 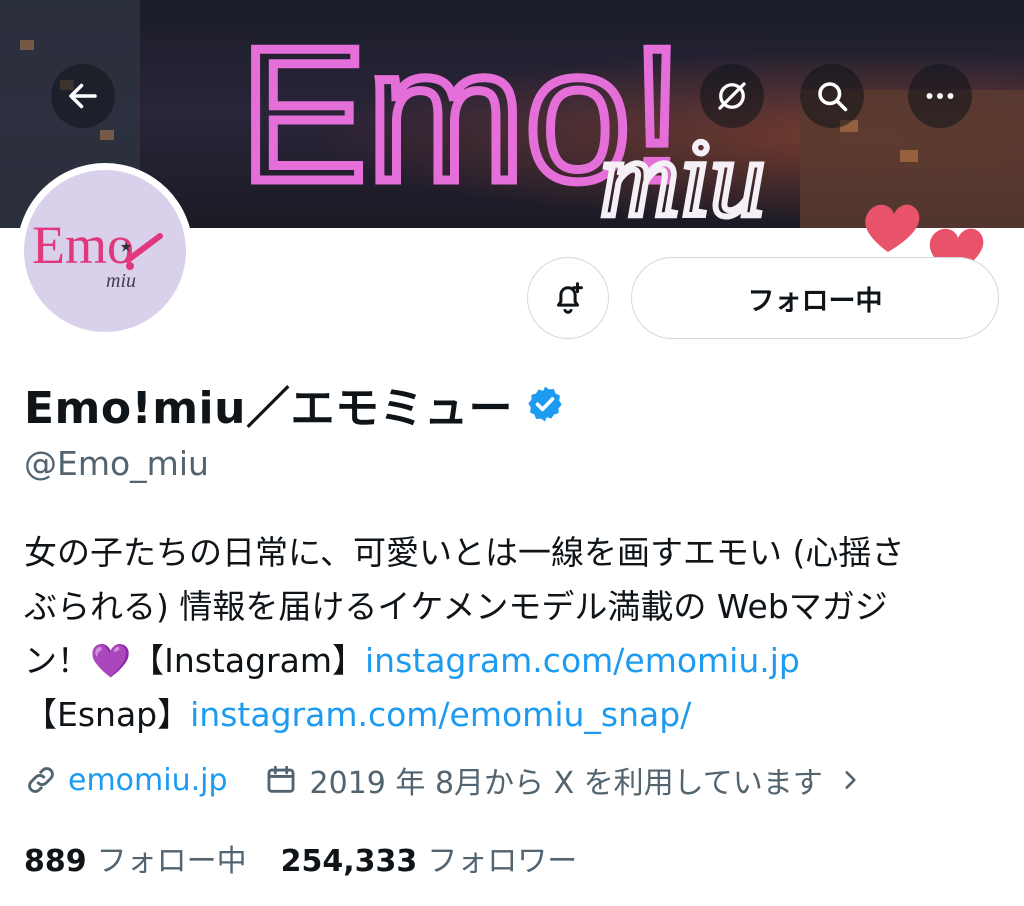 I want to click on verified-badge-icon, so click(x=545, y=404).